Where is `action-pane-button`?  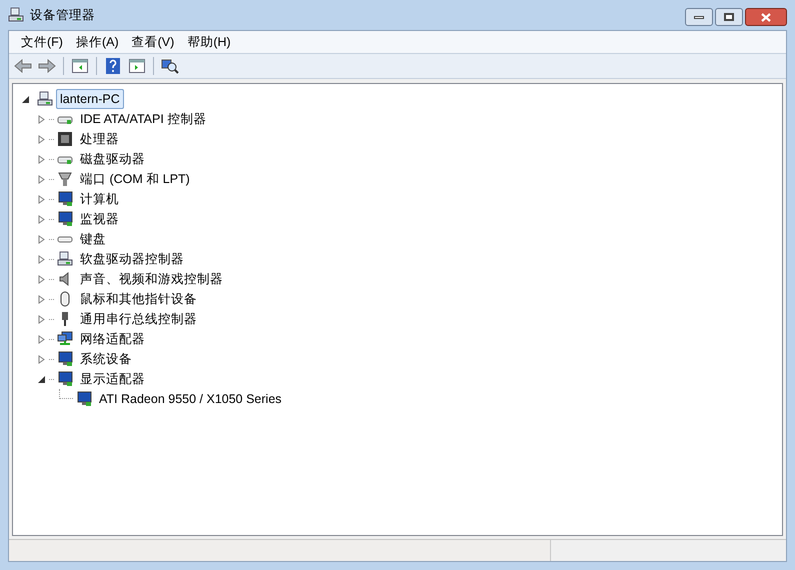 action-pane-button is located at coordinates (137, 66).